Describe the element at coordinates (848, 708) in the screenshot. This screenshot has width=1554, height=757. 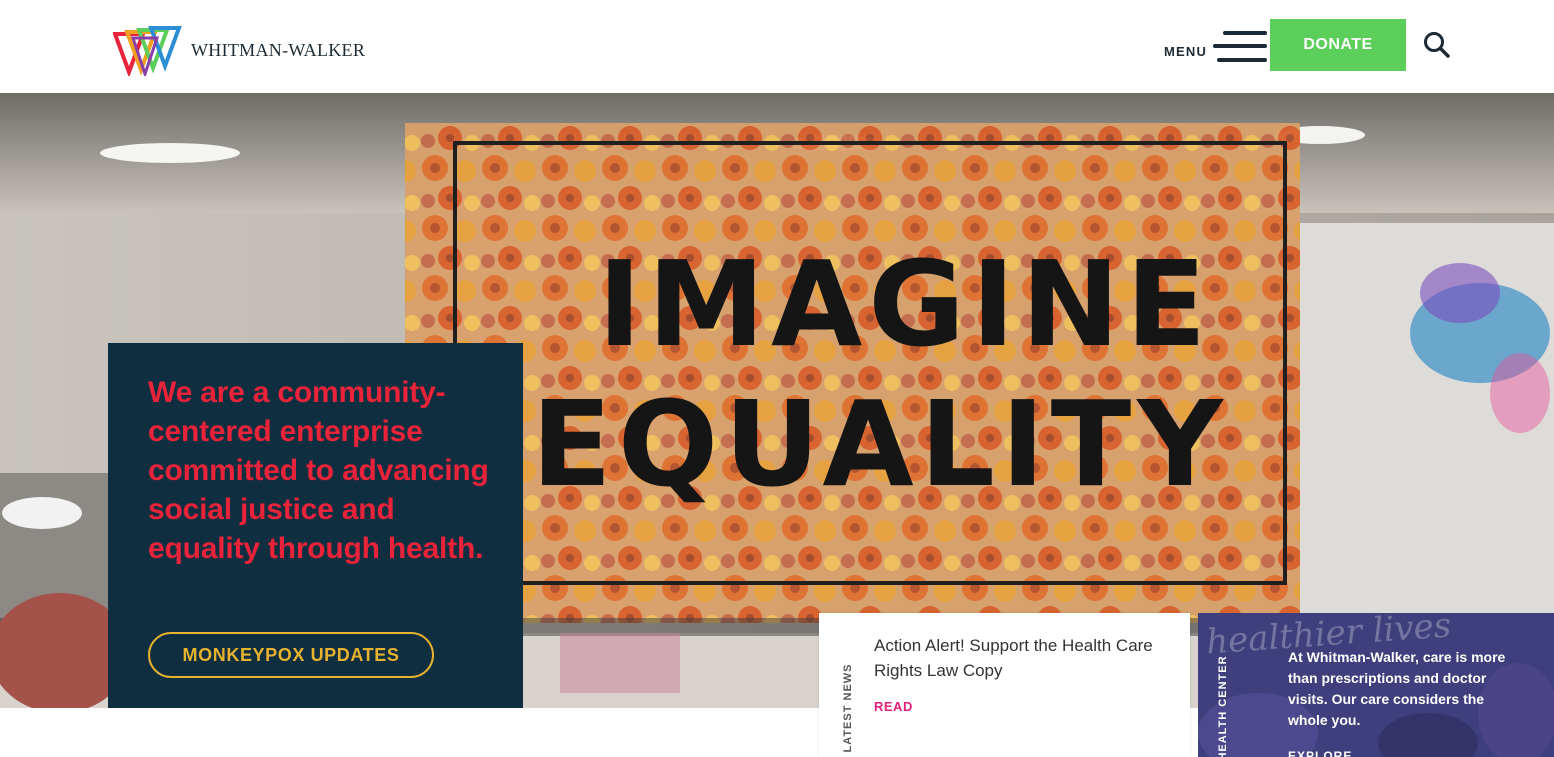
I see `latest-news-label: LATEST NEWS` at that location.